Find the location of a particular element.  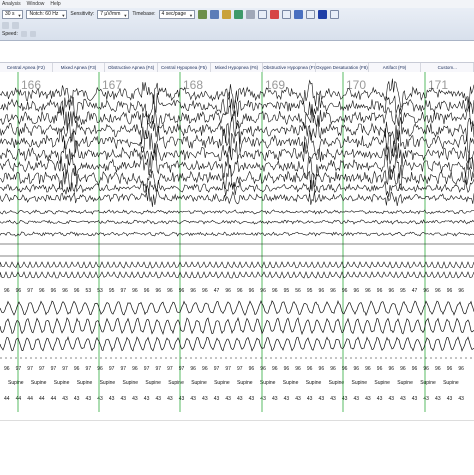

filter-icon is located at coordinates (215, 14).